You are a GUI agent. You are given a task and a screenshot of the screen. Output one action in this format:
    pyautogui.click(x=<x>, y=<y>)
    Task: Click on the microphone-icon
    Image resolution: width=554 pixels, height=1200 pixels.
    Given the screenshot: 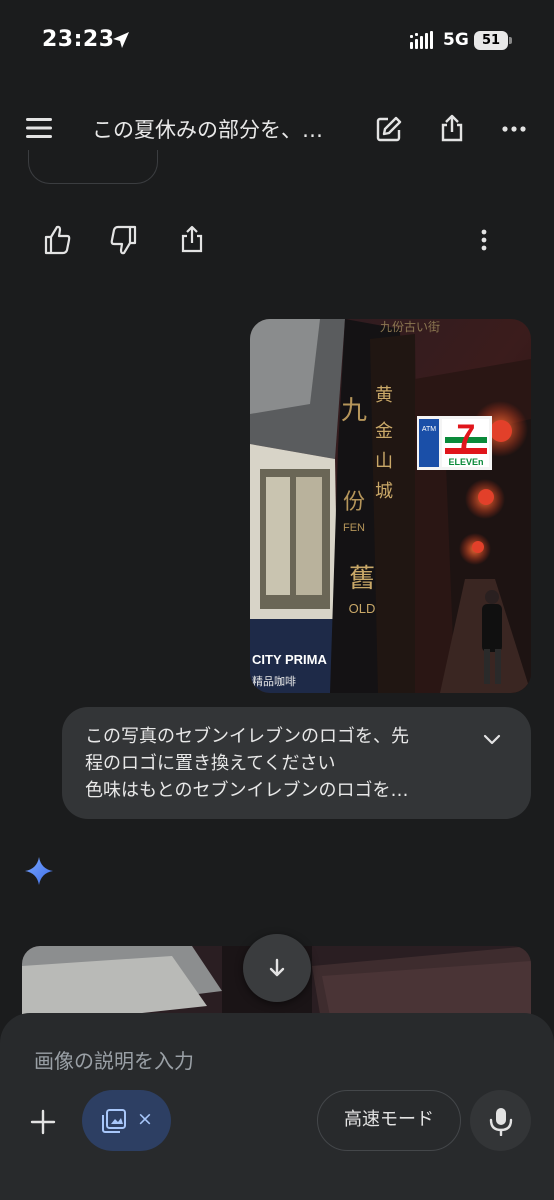 What is the action you would take?
    pyautogui.click(x=501, y=1122)
    